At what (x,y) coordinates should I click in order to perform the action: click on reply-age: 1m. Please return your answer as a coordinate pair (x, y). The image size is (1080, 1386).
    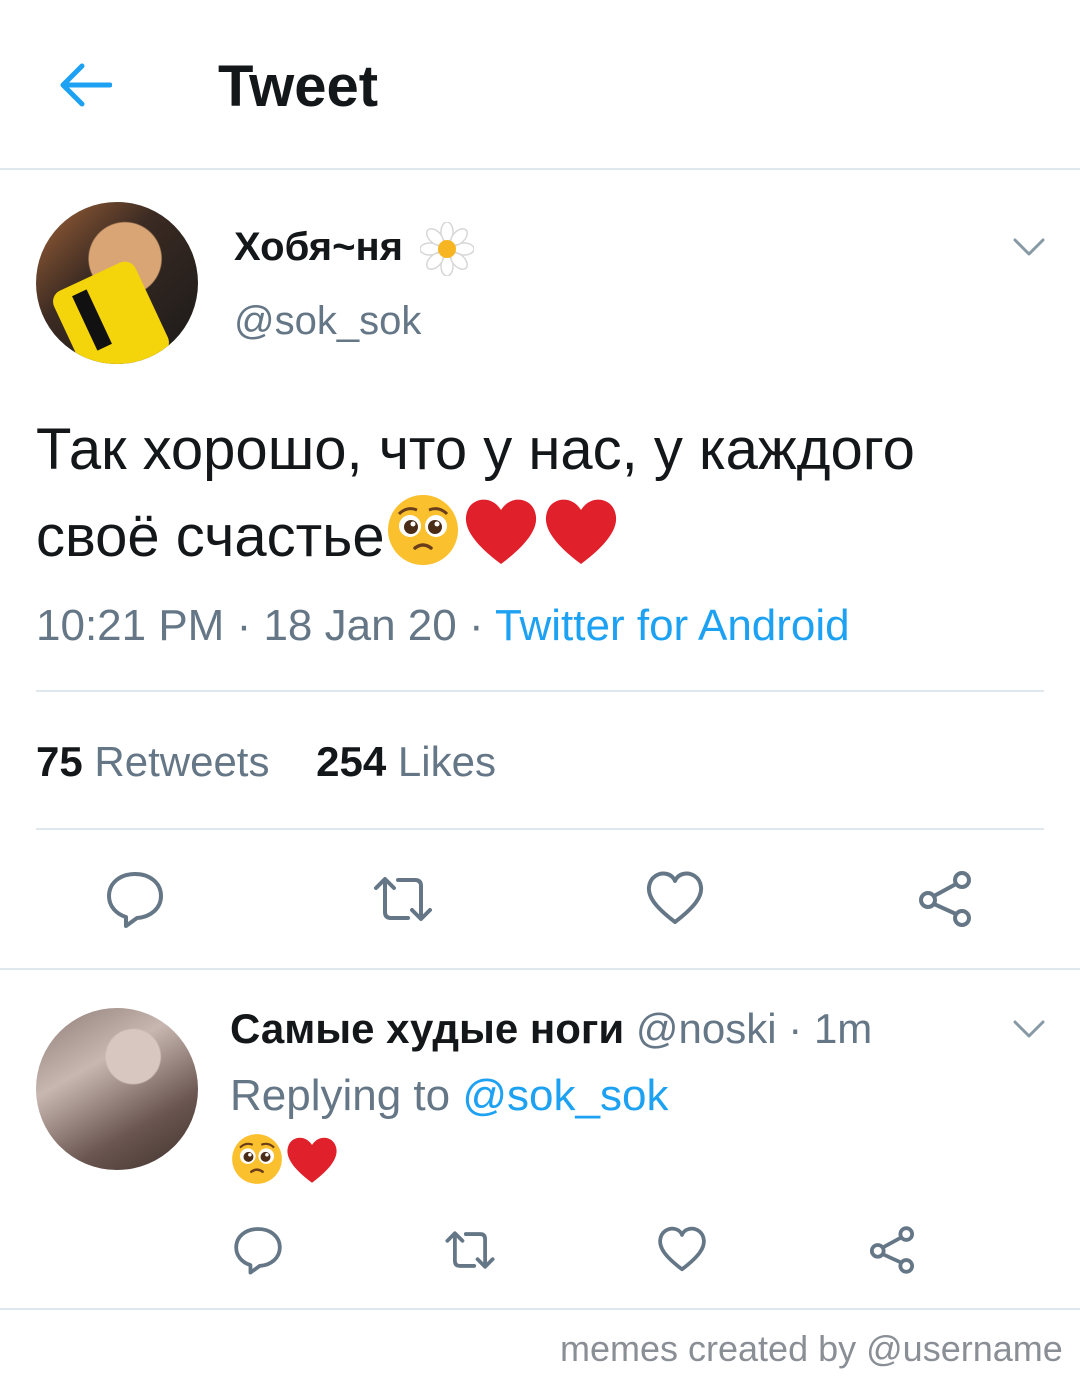
    Looking at the image, I should click on (843, 1028).